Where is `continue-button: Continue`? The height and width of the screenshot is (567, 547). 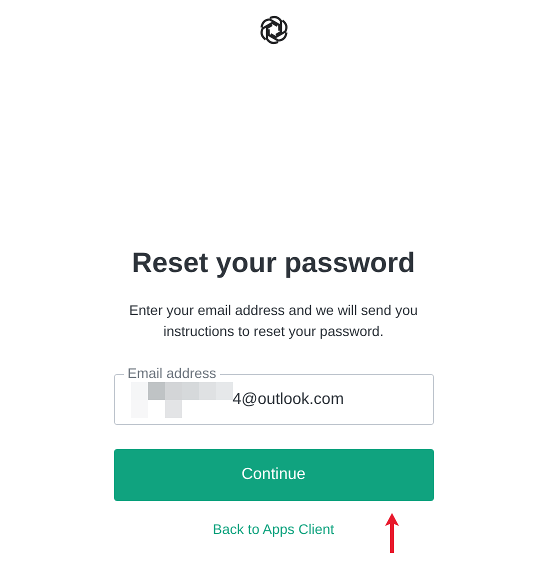
continue-button: Continue is located at coordinates (274, 475).